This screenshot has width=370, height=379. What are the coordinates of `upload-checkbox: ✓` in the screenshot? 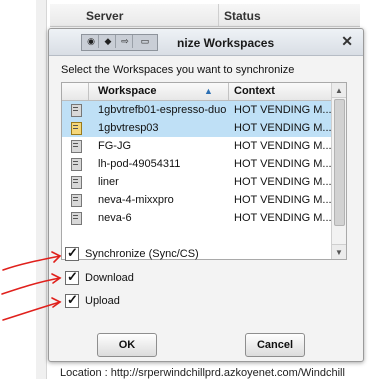 It's located at (72, 300).